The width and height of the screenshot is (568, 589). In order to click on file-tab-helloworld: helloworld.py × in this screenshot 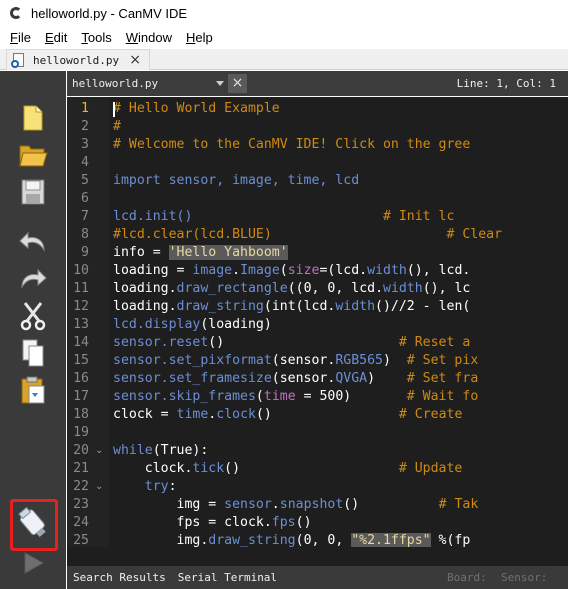, I will do `click(78, 59)`.